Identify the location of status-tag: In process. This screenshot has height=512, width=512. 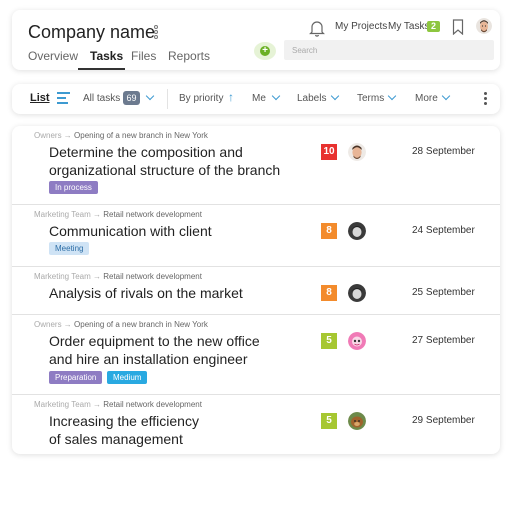
(73, 187).